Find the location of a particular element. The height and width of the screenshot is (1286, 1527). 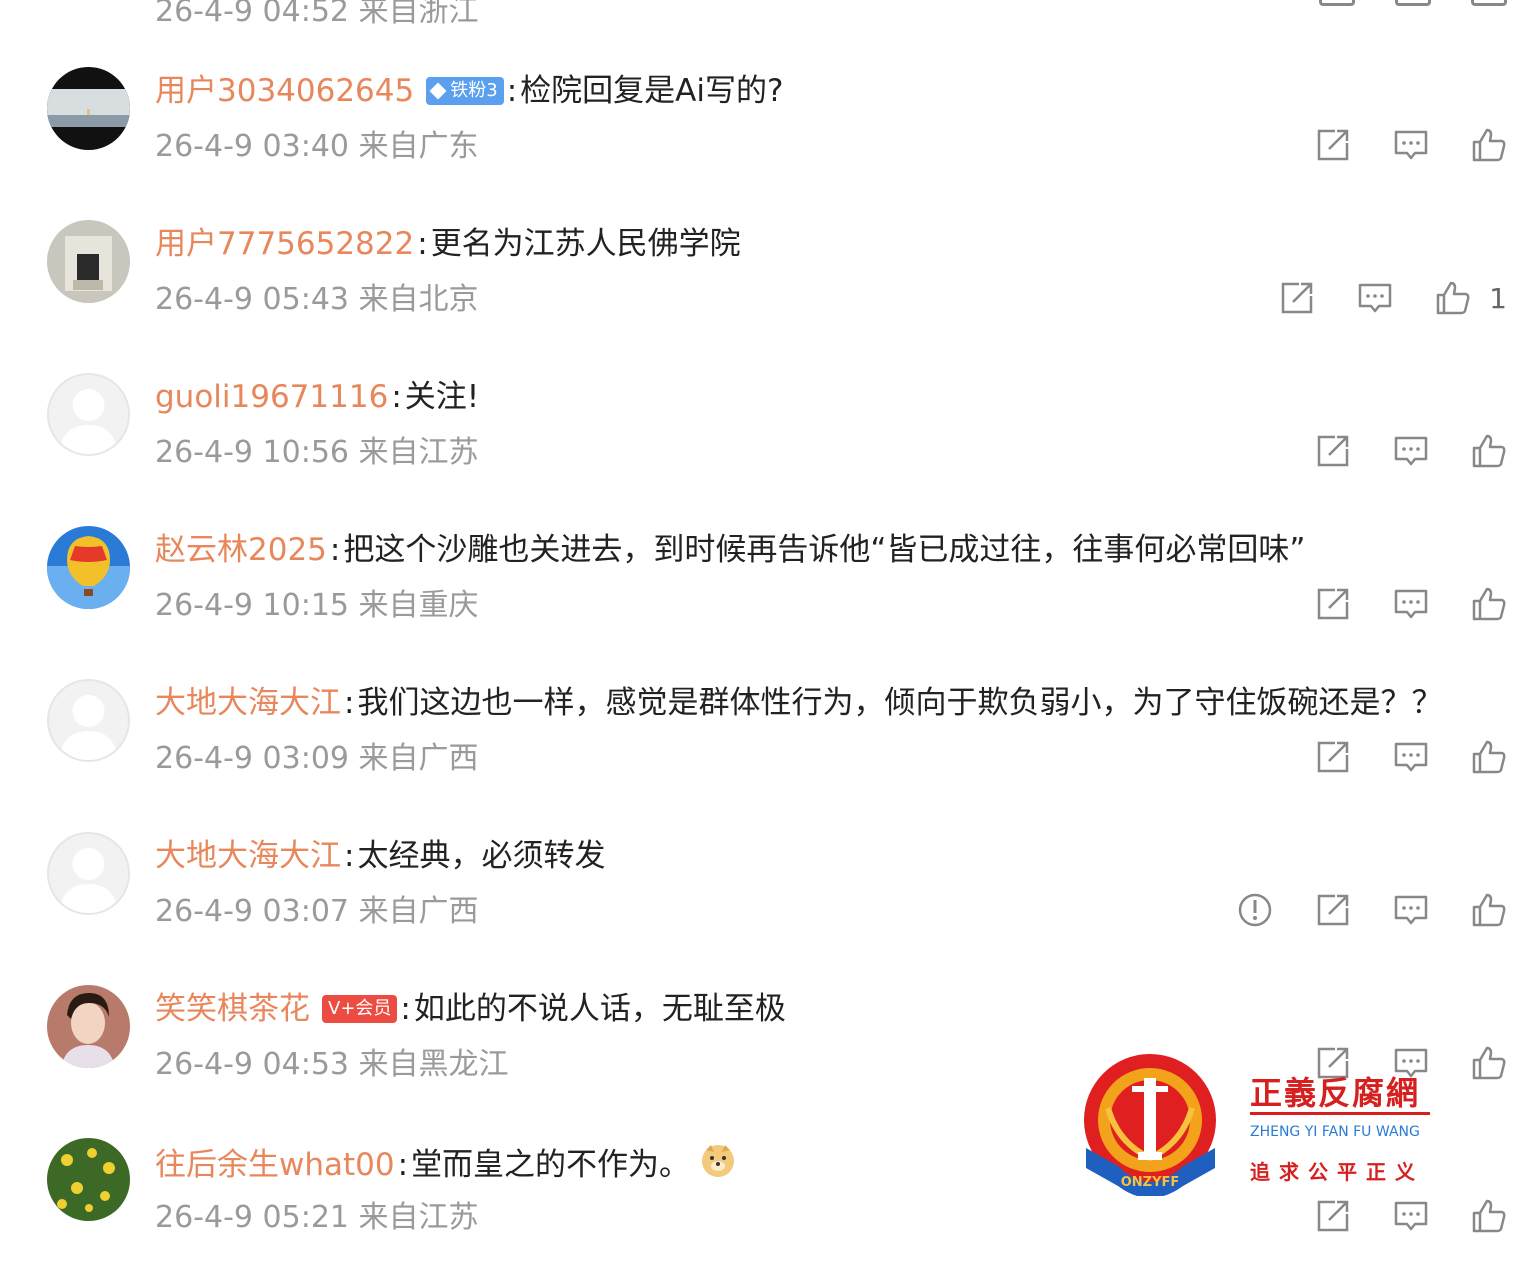

comment-location: 来自广西 is located at coordinates (418, 758).